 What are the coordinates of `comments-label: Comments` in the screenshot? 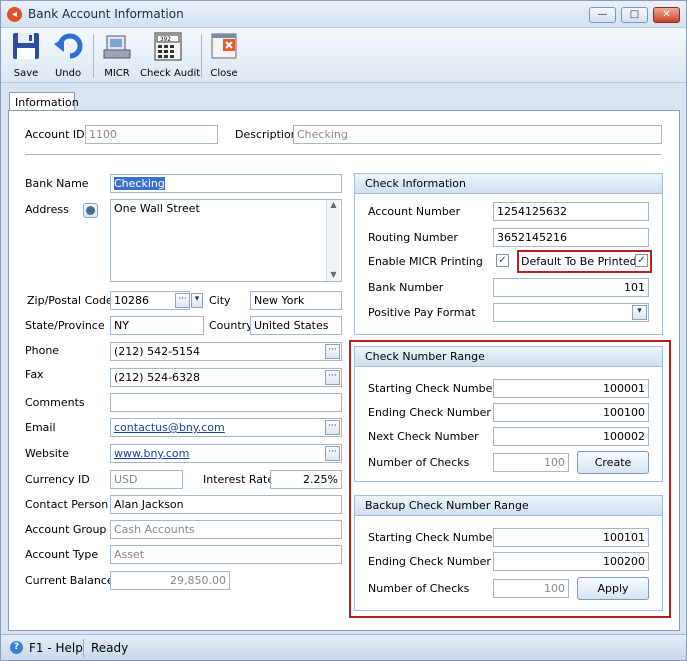 It's located at (55, 402).